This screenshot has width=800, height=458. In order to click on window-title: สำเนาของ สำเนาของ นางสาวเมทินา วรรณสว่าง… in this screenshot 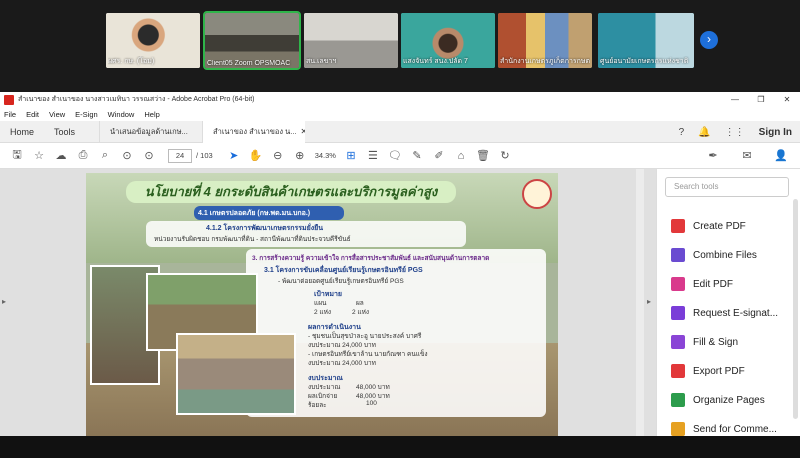, I will do `click(136, 99)`.